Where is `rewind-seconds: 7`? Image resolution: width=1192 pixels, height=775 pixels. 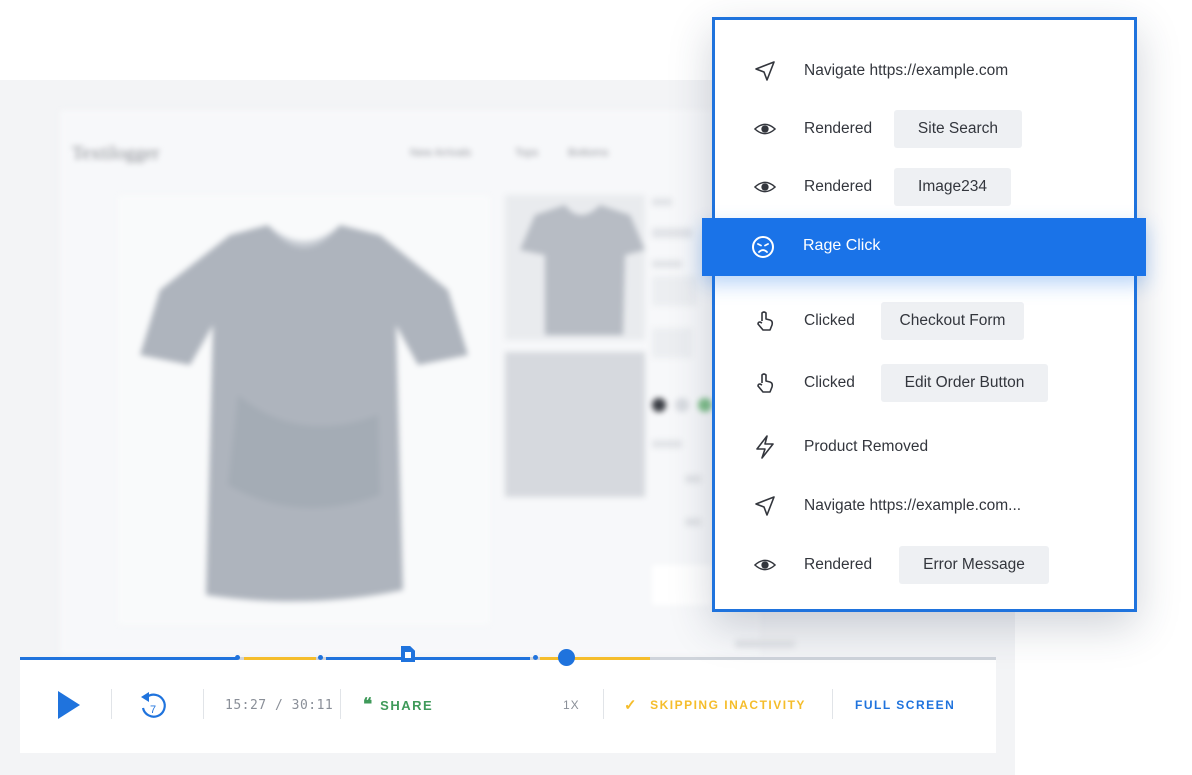 rewind-seconds: 7 is located at coordinates (153, 710).